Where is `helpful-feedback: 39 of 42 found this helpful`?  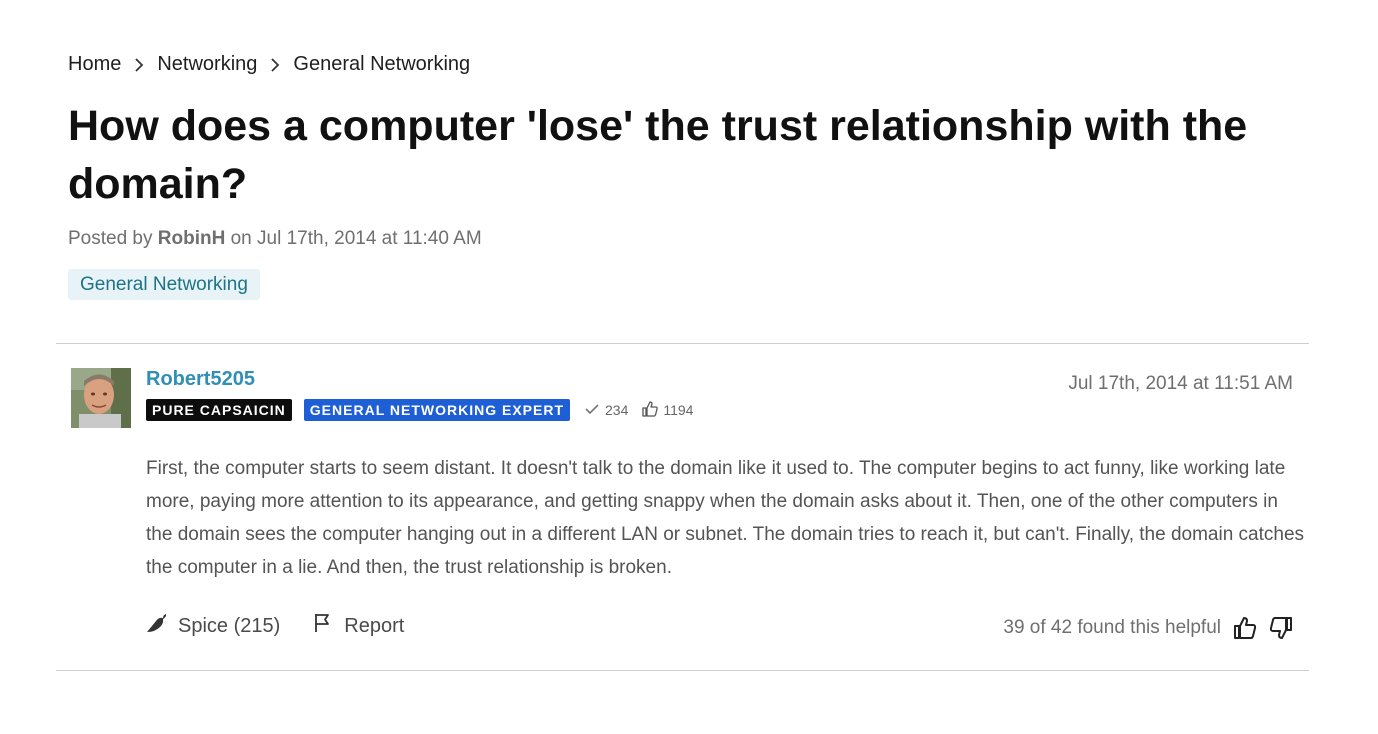 helpful-feedback: 39 of 42 found this helpful is located at coordinates (1148, 628).